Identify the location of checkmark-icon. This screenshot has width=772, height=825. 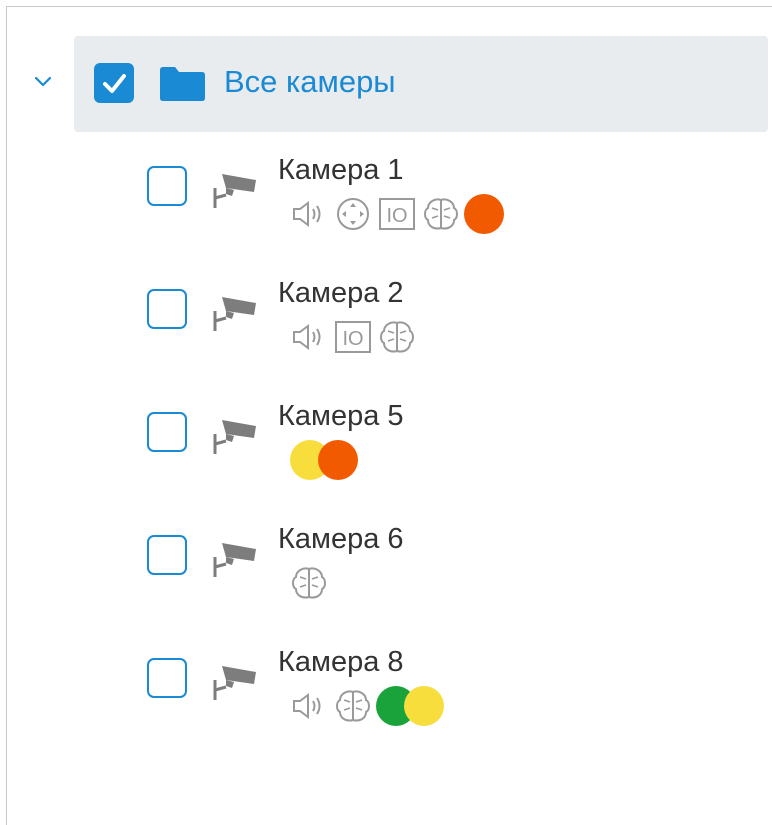
(114, 83).